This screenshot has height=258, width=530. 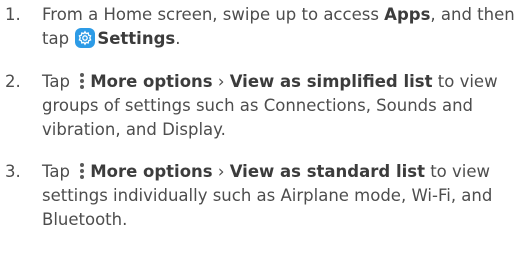 I want to click on simplified-list-label: View as simplified list, so click(x=331, y=81).